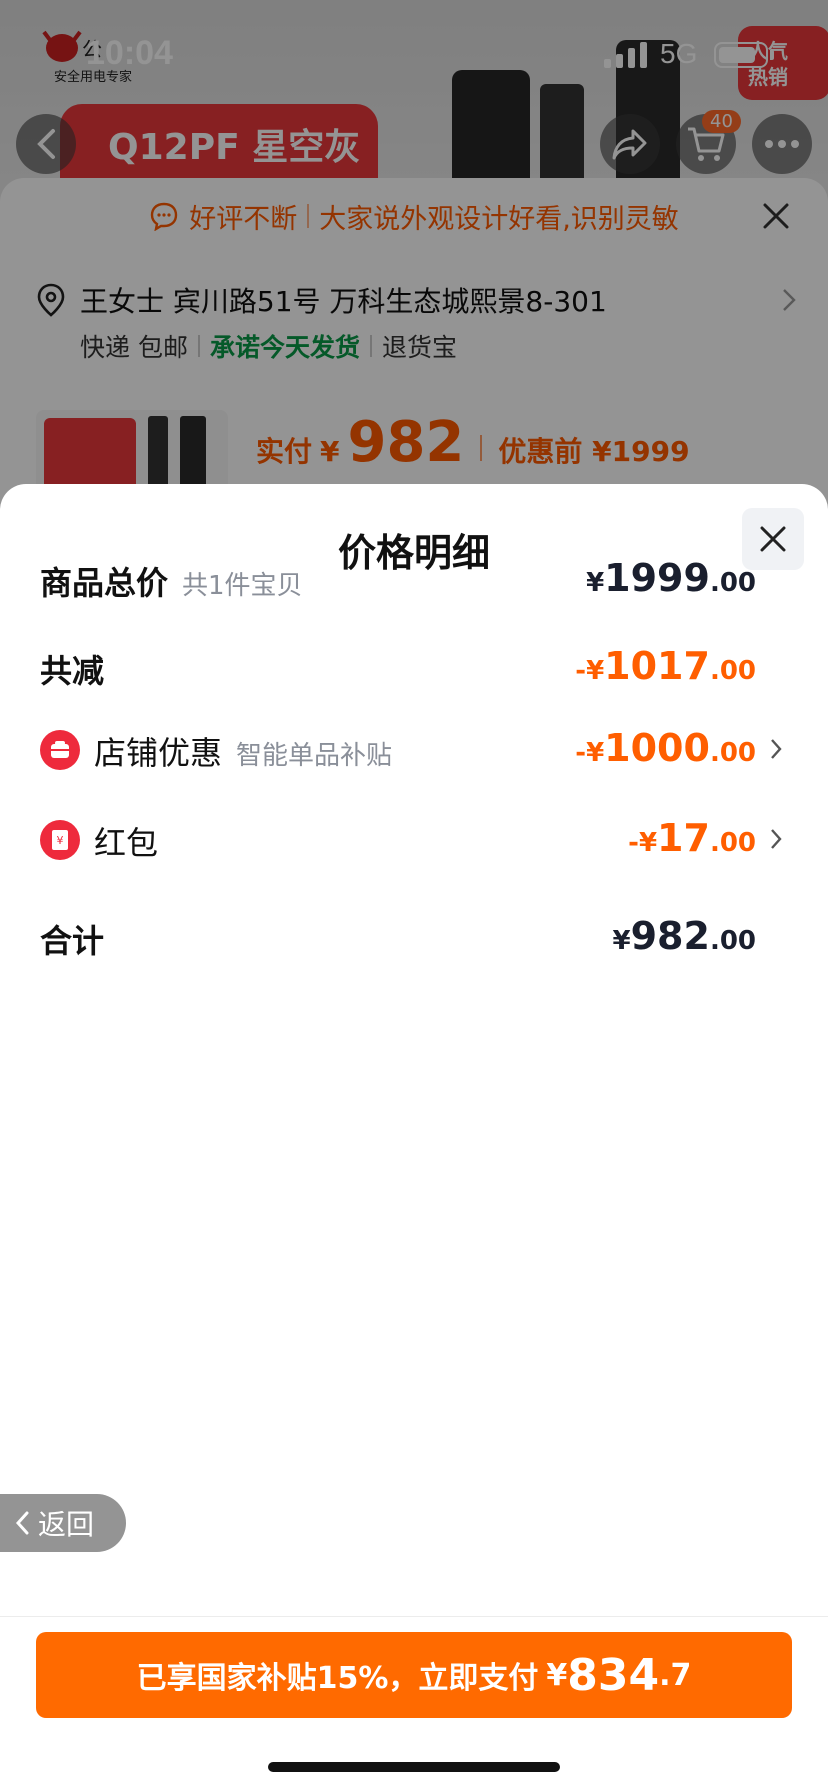 The height and width of the screenshot is (1792, 828). Describe the element at coordinates (126, 843) in the screenshot. I see `red-packet-label: 红包` at that location.